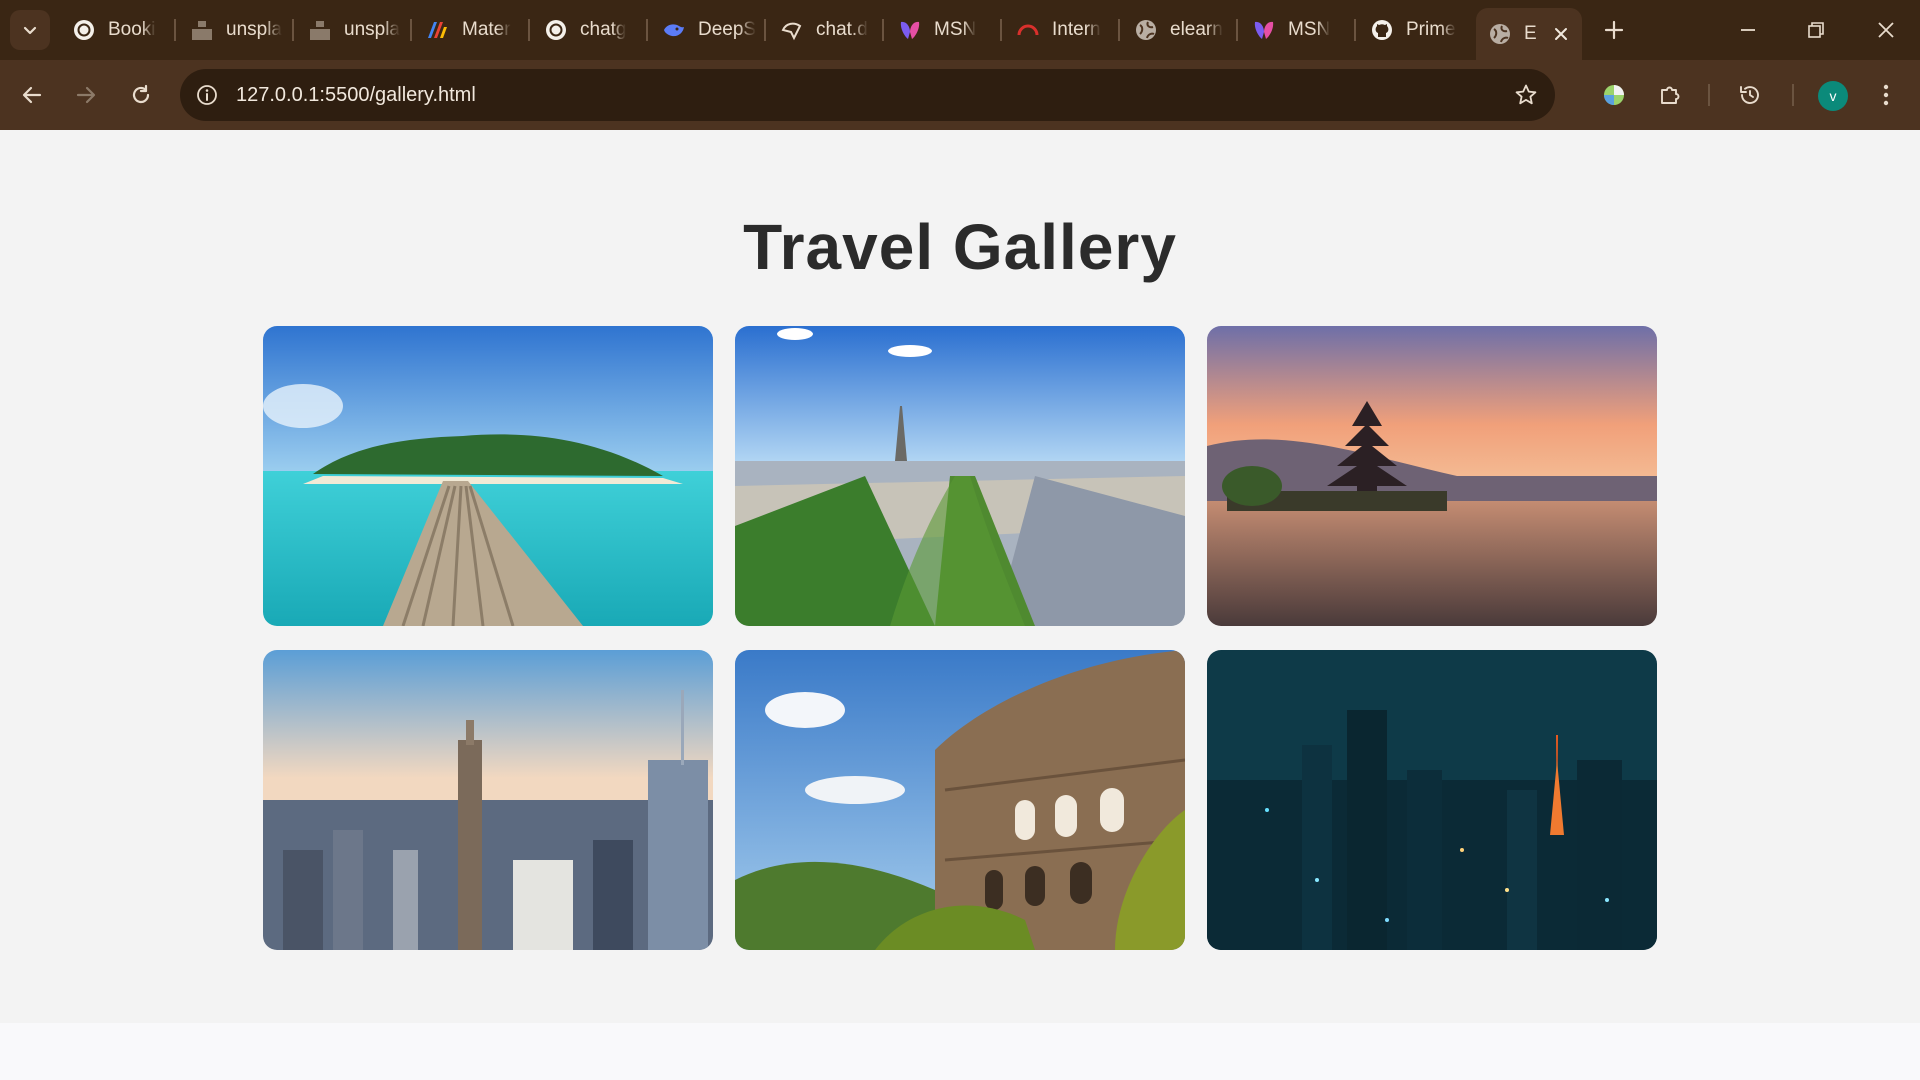 The width and height of the screenshot is (1920, 1080). What do you see at coordinates (1886, 95) in the screenshot?
I see `menu-kebab-icon` at bounding box center [1886, 95].